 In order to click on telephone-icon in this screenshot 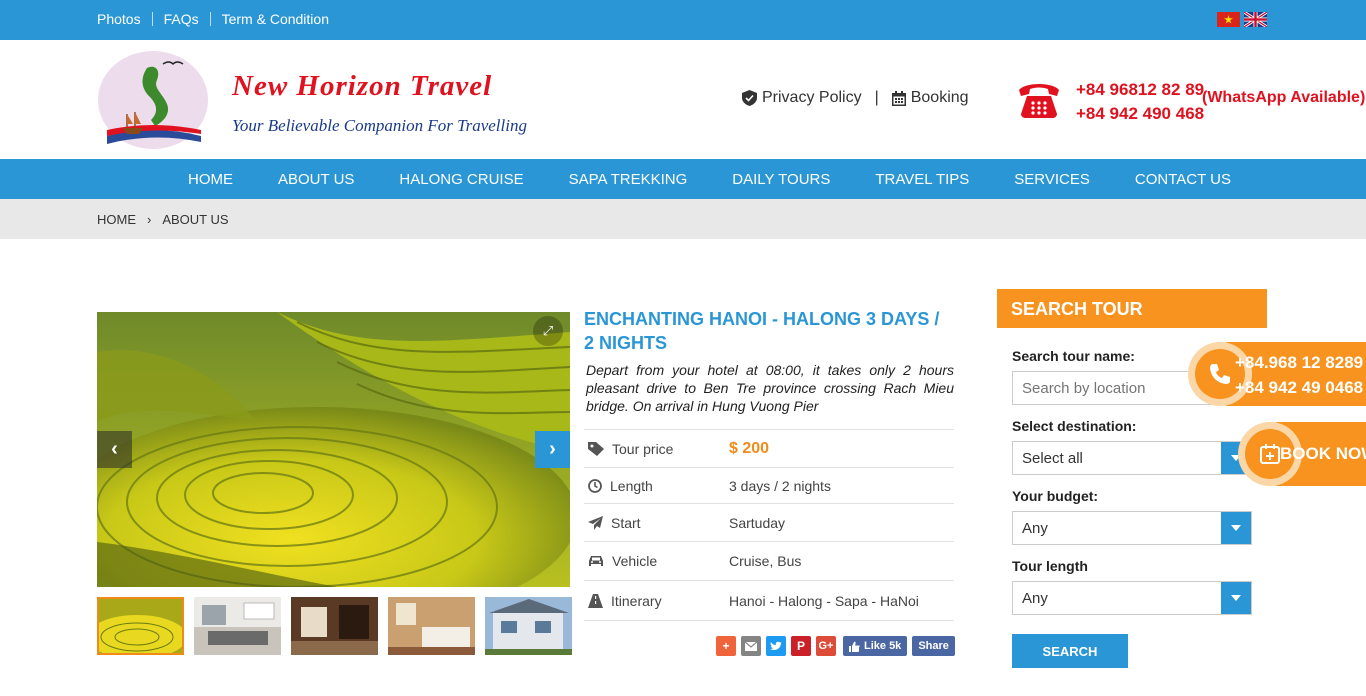, I will do `click(1039, 101)`.